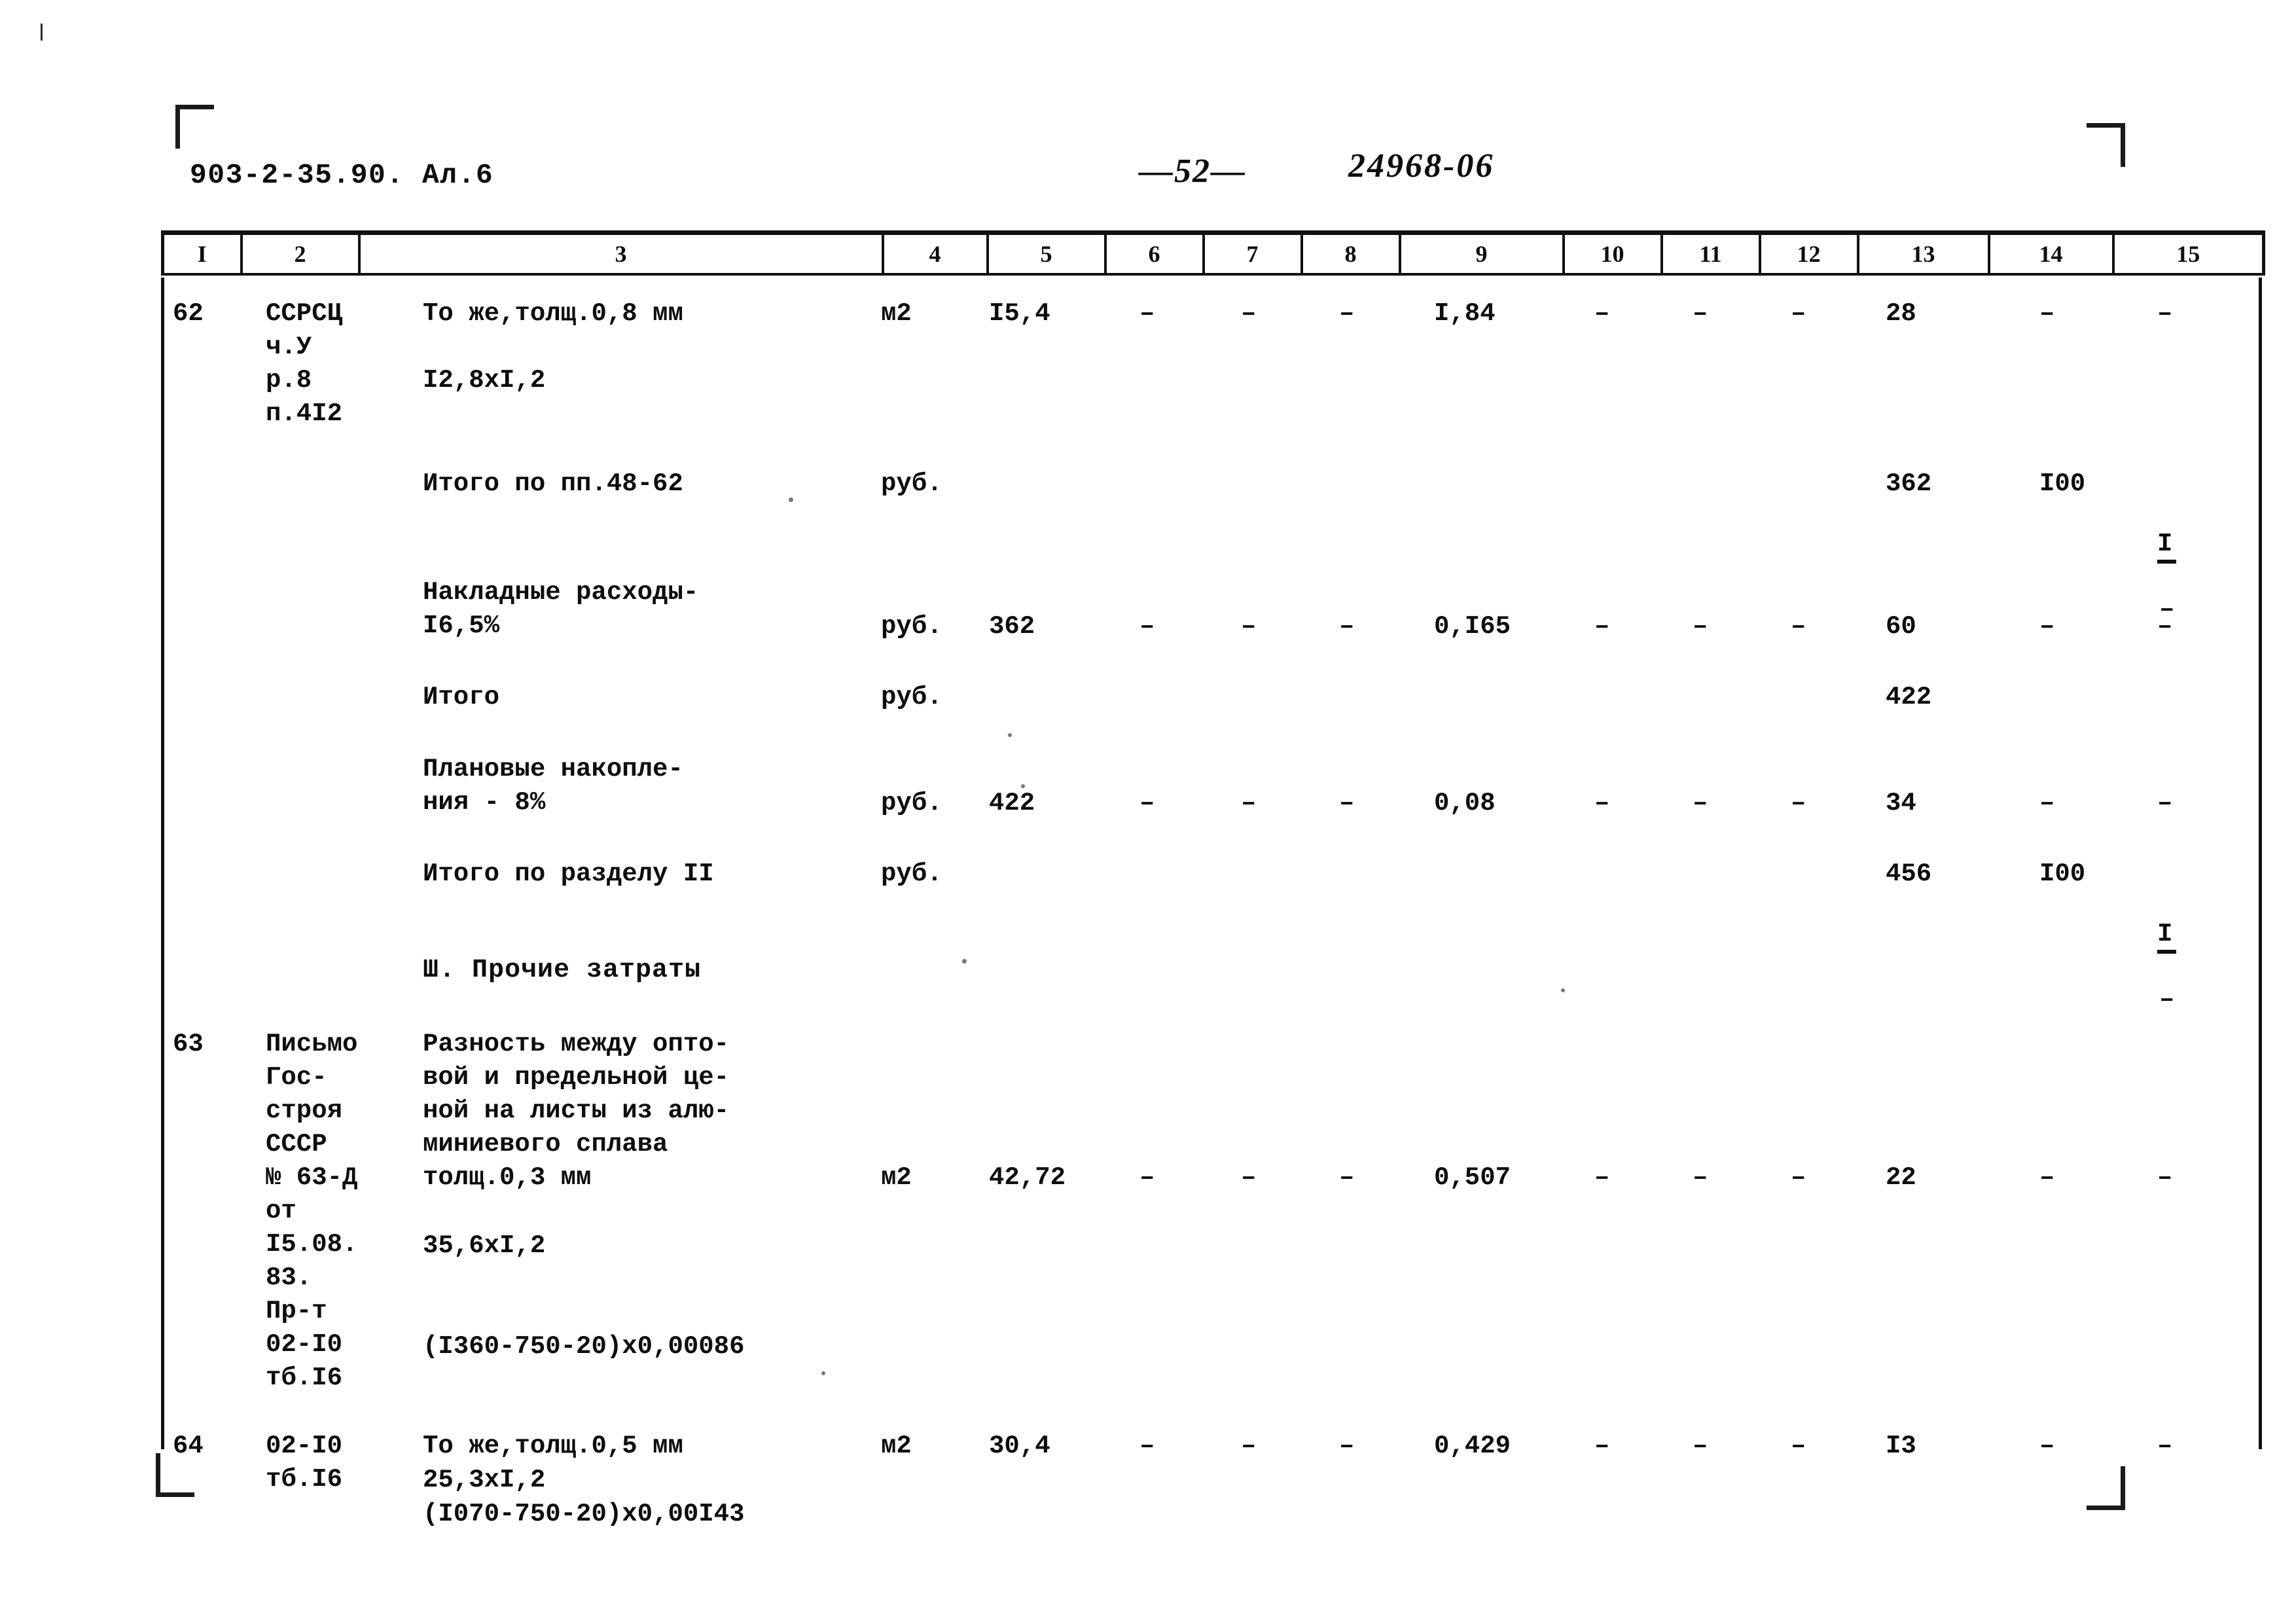 The height and width of the screenshot is (1624, 2296). I want to click on table-header-strip: I 2 3 4 5 6 7 8 9 10 11 12 13 14 15, so click(1213, 253).